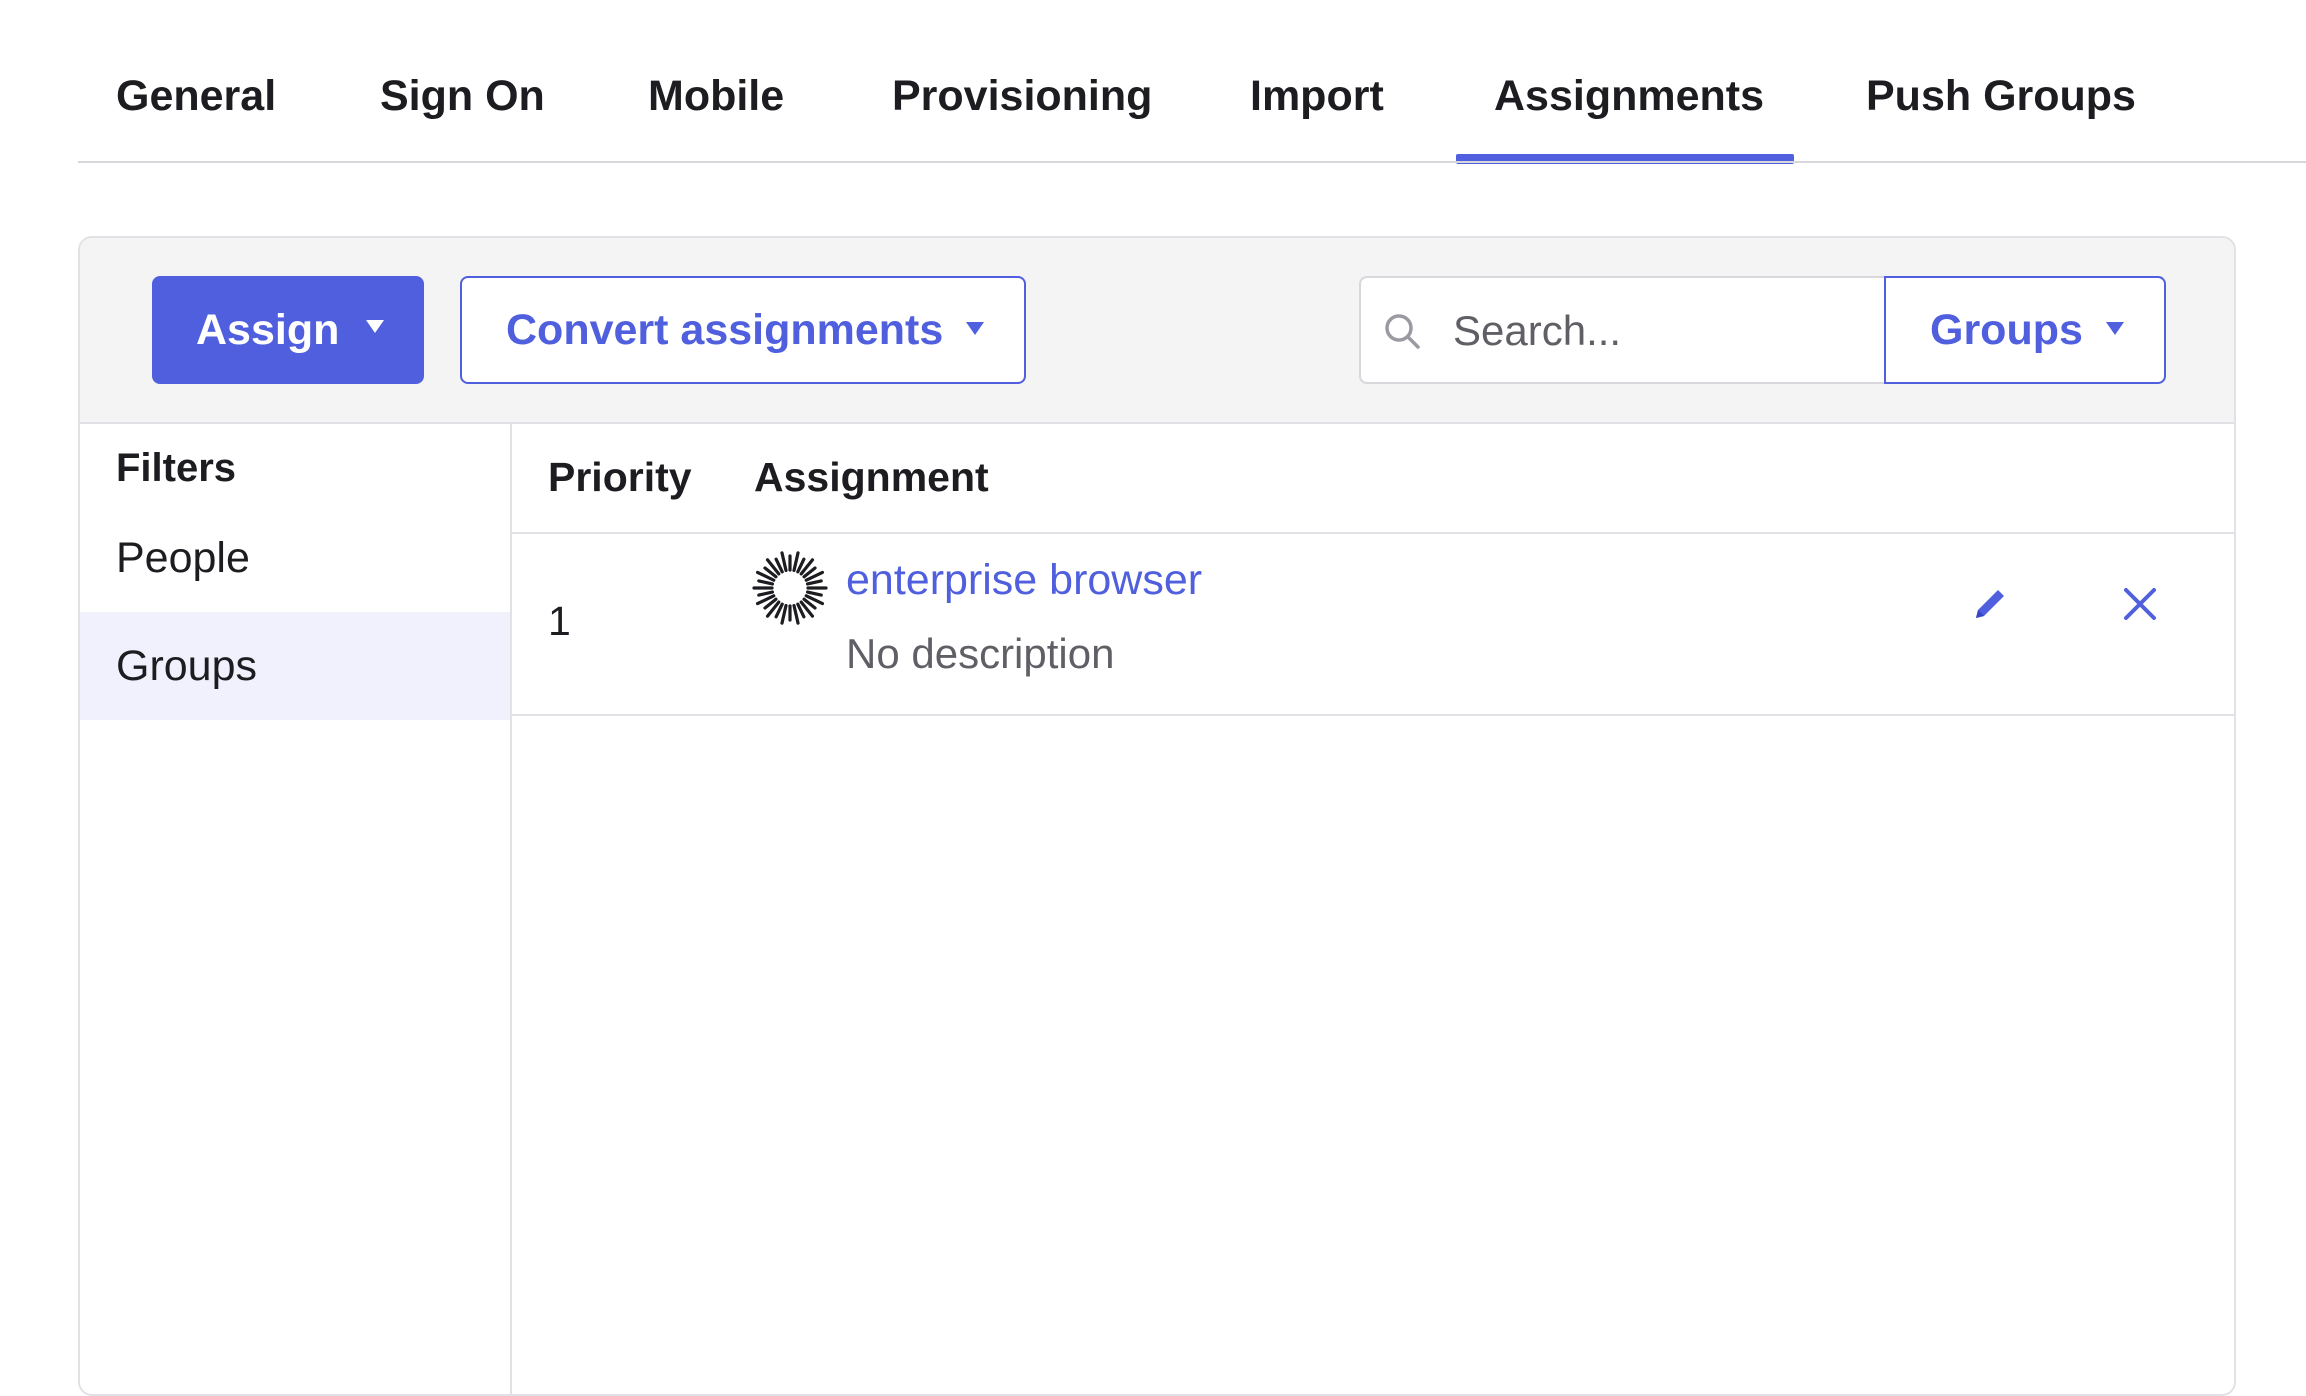  I want to click on filters-title: Filters, so click(176, 468).